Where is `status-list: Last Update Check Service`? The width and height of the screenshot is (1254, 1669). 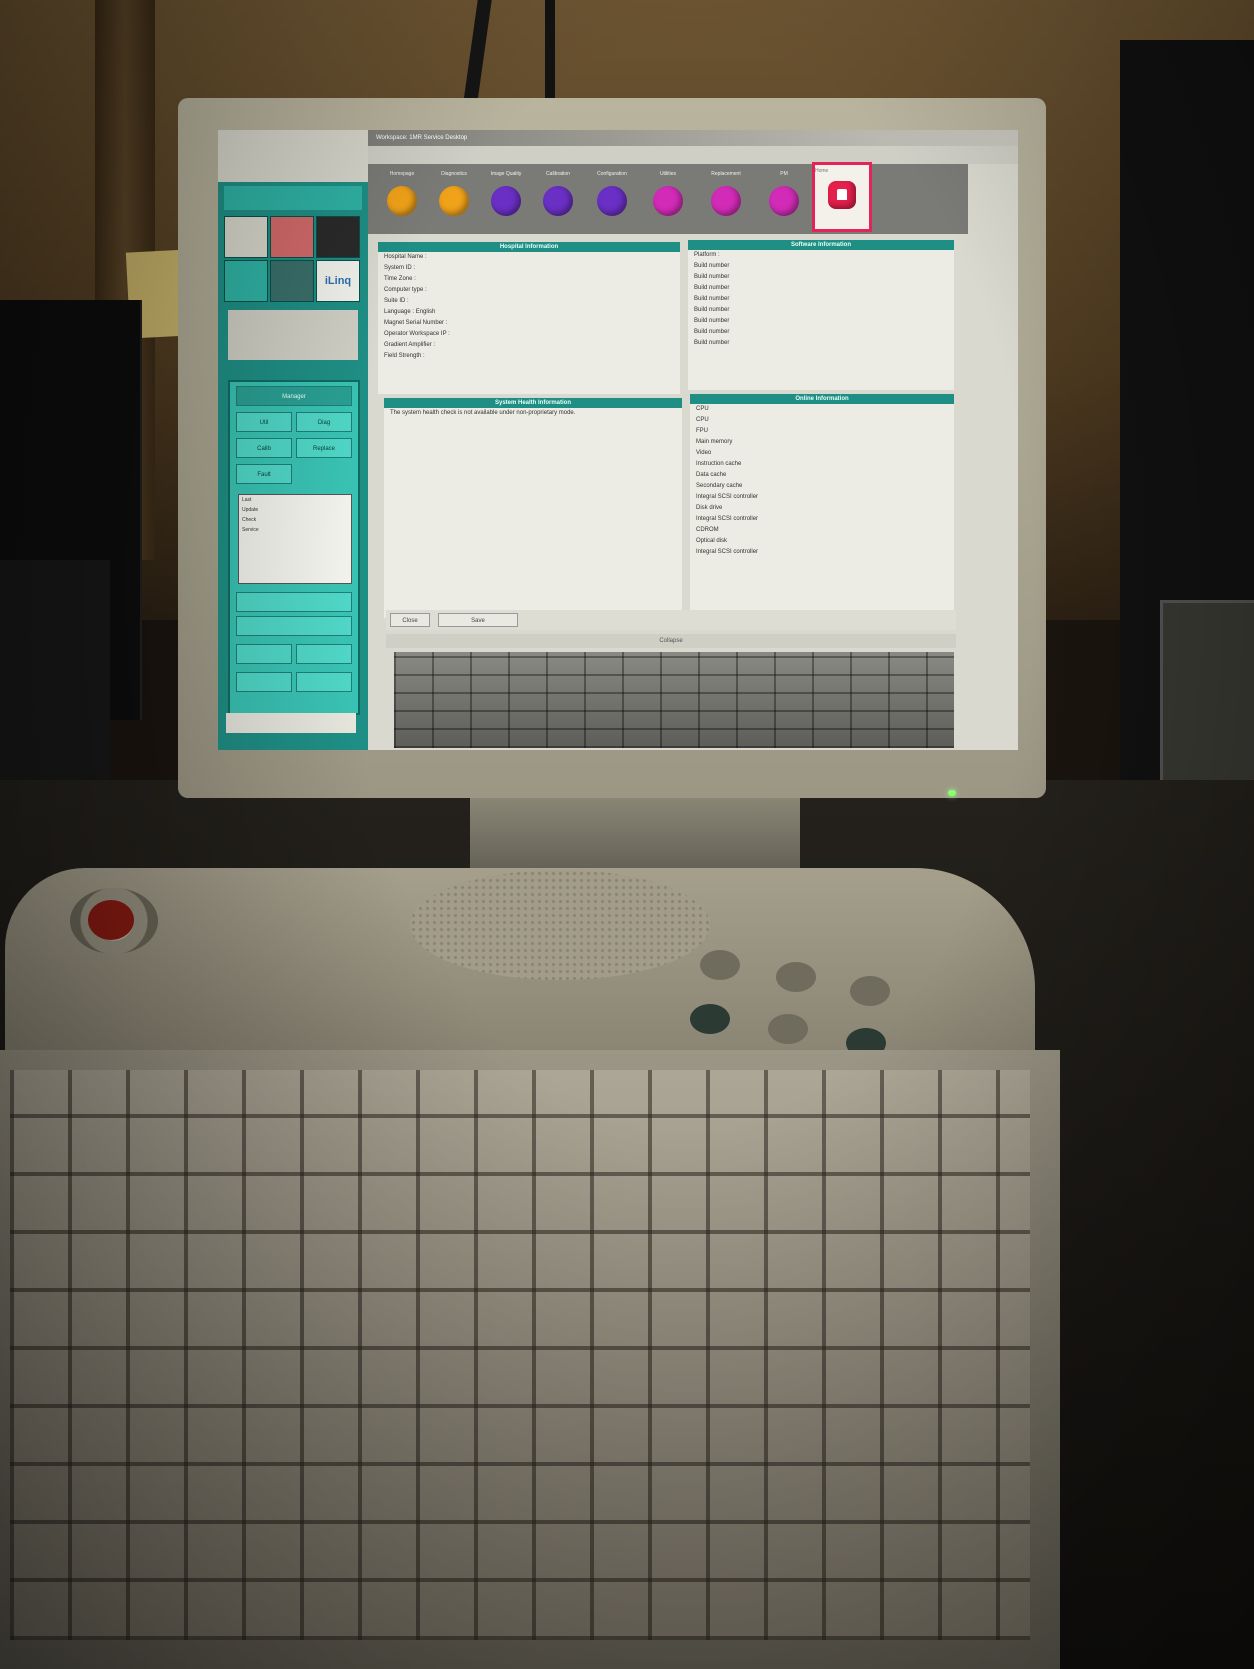 status-list: Last Update Check Service is located at coordinates (295, 539).